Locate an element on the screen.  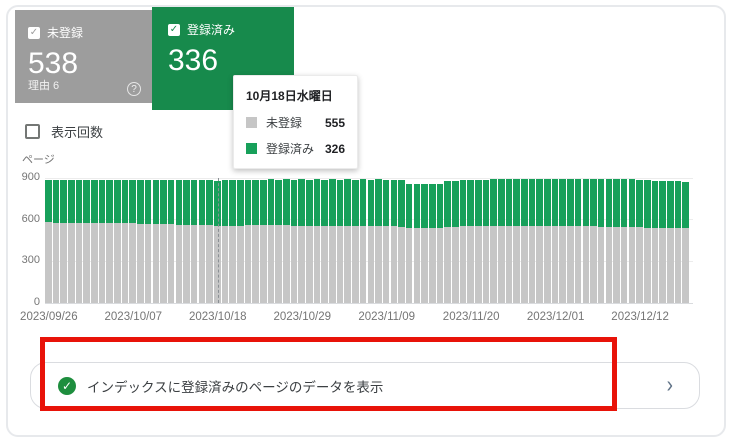
impressions-toggle: 表示回数 is located at coordinates (64, 131).